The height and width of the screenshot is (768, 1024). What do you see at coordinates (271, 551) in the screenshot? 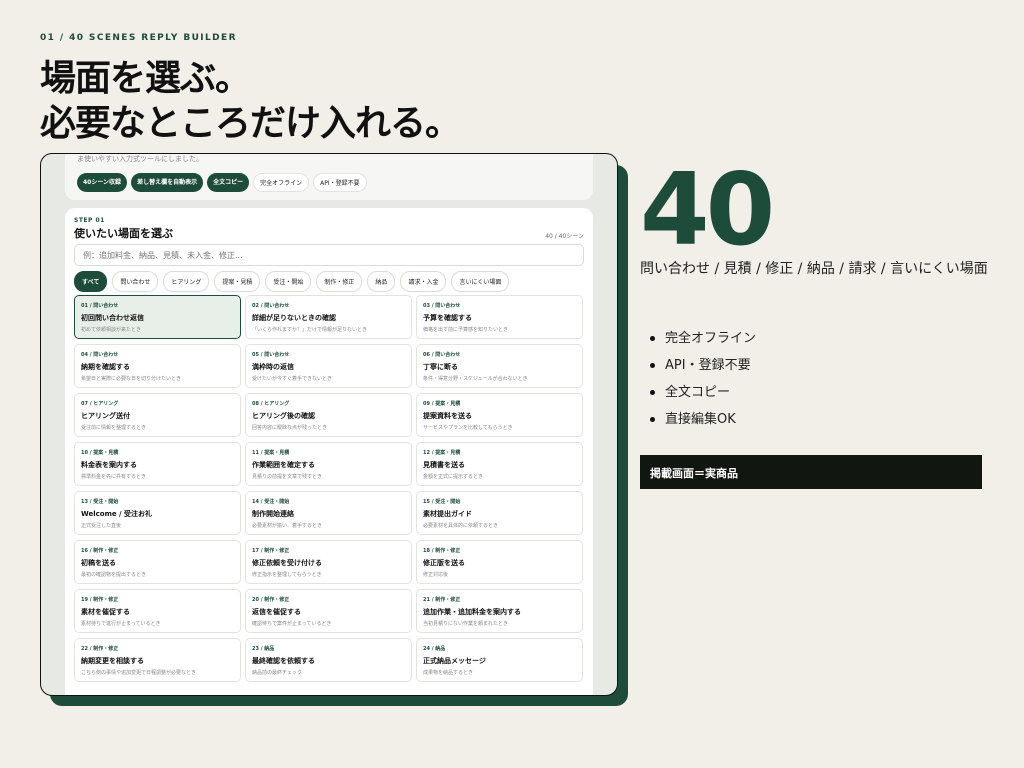
I see `scene-card-category: 17 / 制作・修正` at bounding box center [271, 551].